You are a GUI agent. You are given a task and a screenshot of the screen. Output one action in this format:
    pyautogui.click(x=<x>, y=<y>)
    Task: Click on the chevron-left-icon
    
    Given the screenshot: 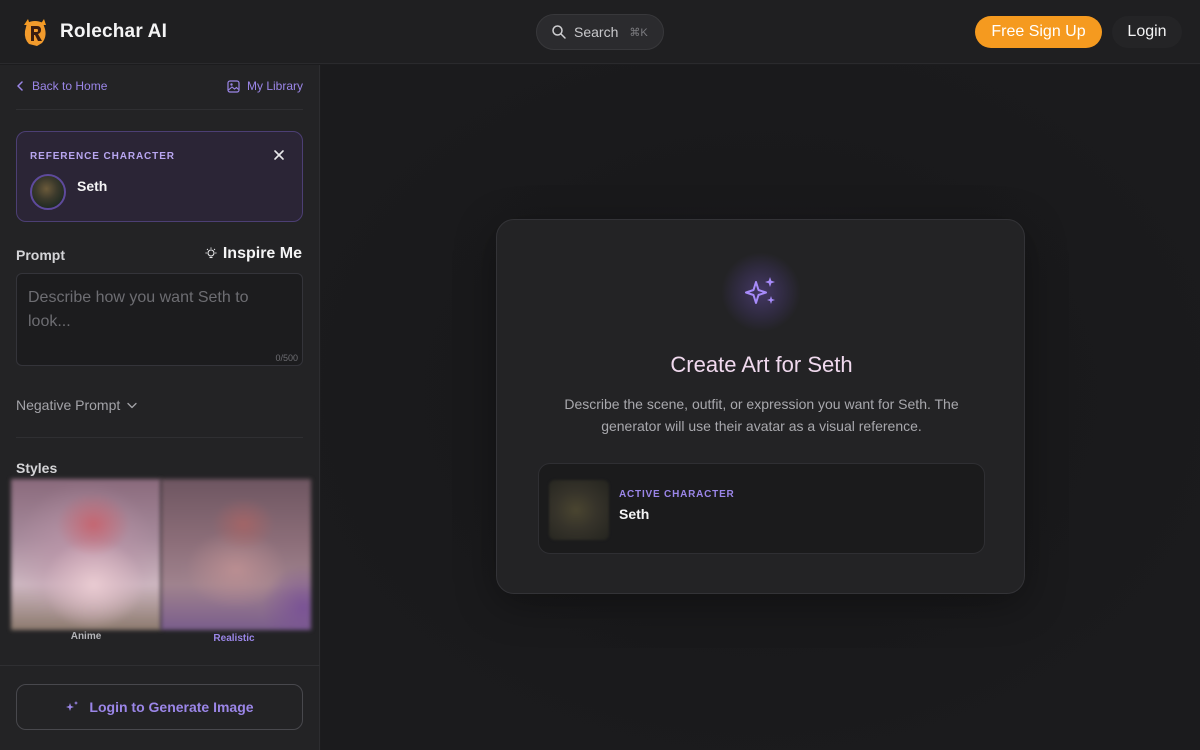 What is the action you would take?
    pyautogui.click(x=20, y=86)
    